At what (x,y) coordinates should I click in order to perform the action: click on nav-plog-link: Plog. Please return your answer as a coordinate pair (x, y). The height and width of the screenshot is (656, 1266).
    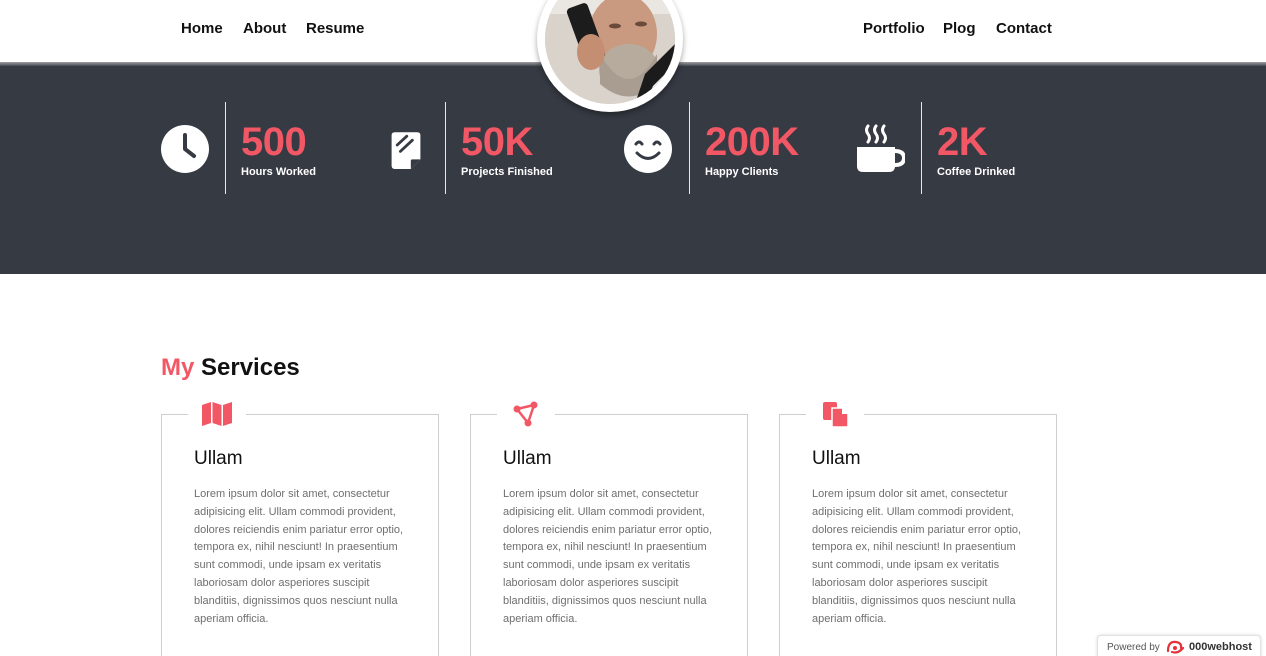
    Looking at the image, I should click on (959, 28).